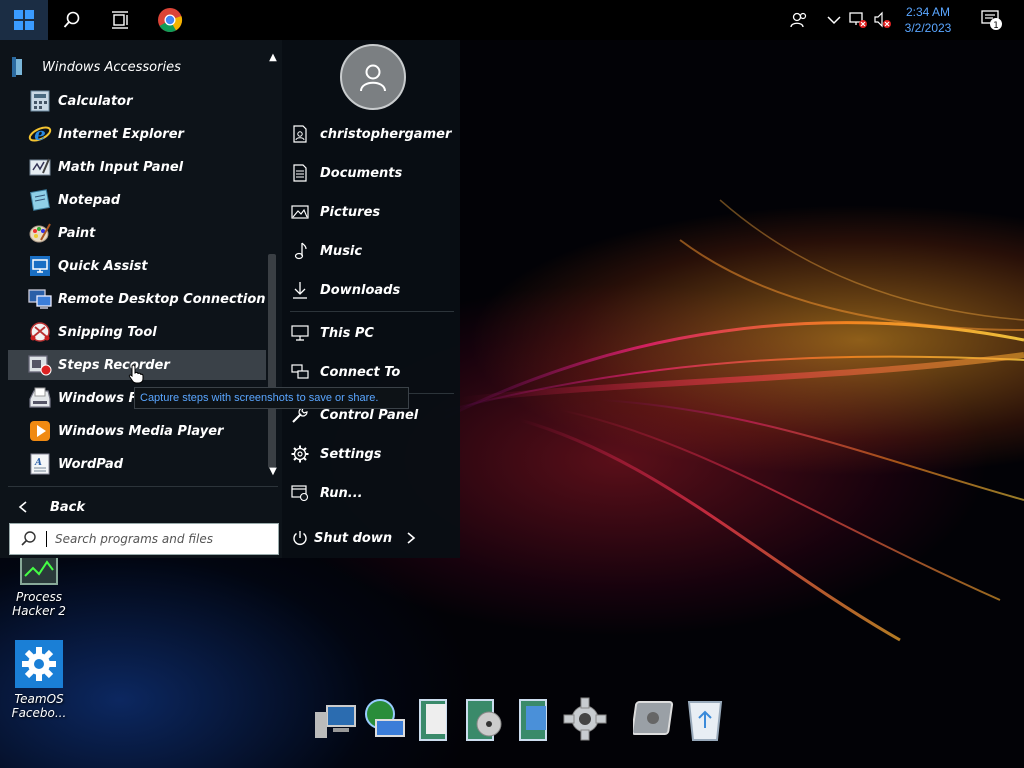  Describe the element at coordinates (89, 200) in the screenshot. I see `program-label: Notepad` at that location.